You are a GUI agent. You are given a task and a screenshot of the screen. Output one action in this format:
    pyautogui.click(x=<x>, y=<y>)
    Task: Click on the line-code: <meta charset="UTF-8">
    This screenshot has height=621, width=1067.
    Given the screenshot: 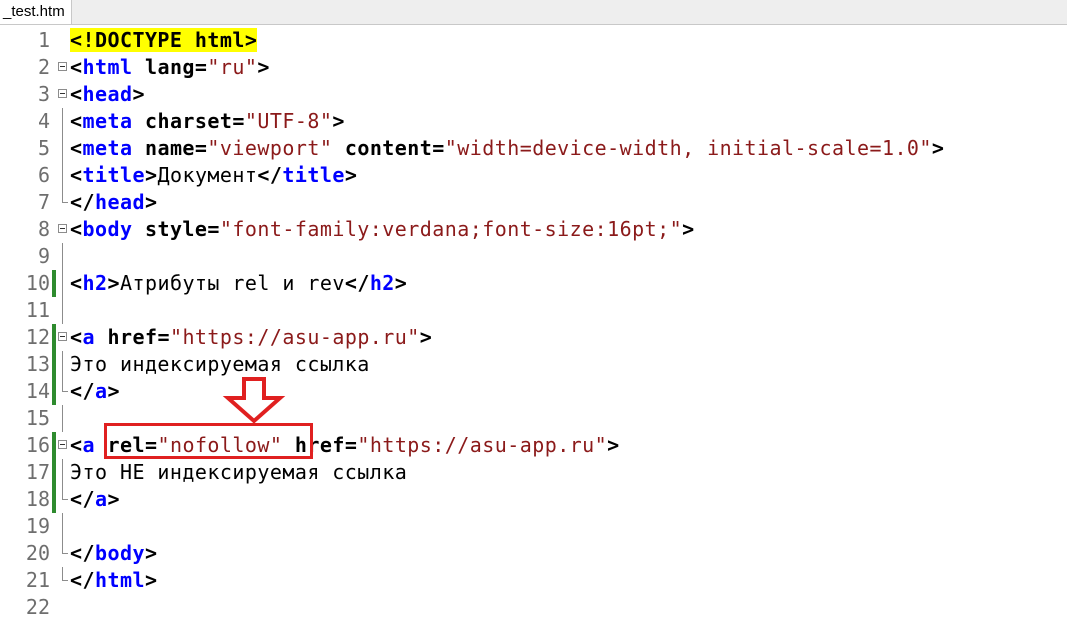 What is the action you would take?
    pyautogui.click(x=207, y=121)
    